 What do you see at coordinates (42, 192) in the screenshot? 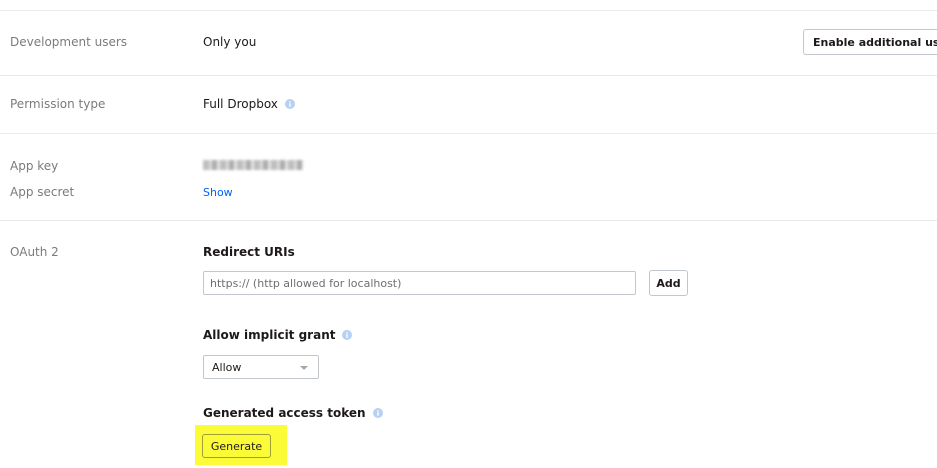
I see `app-secret-label: App secret` at bounding box center [42, 192].